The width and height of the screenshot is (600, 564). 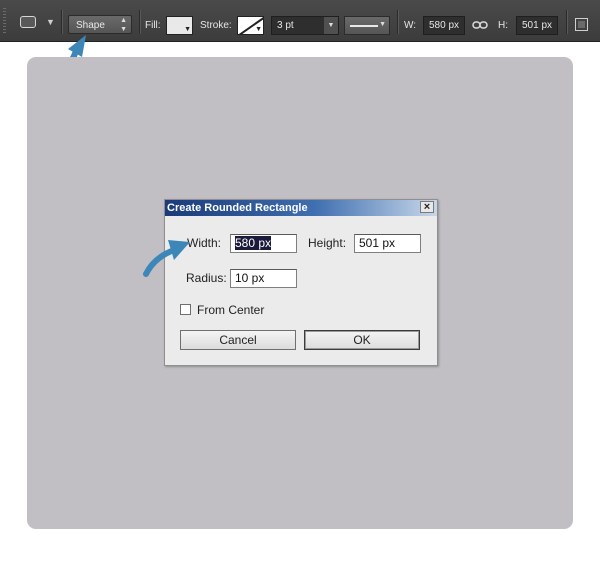 I want to click on height-label: Height:, so click(x=327, y=243).